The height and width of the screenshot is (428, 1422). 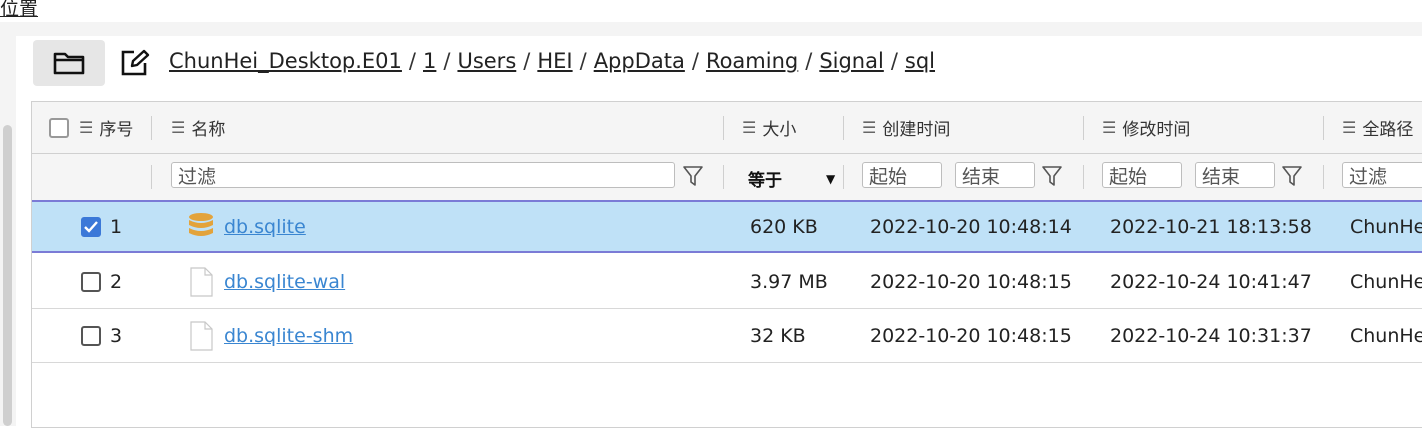 I want to click on header-created: ☰ 创建时间, so click(x=906, y=127).